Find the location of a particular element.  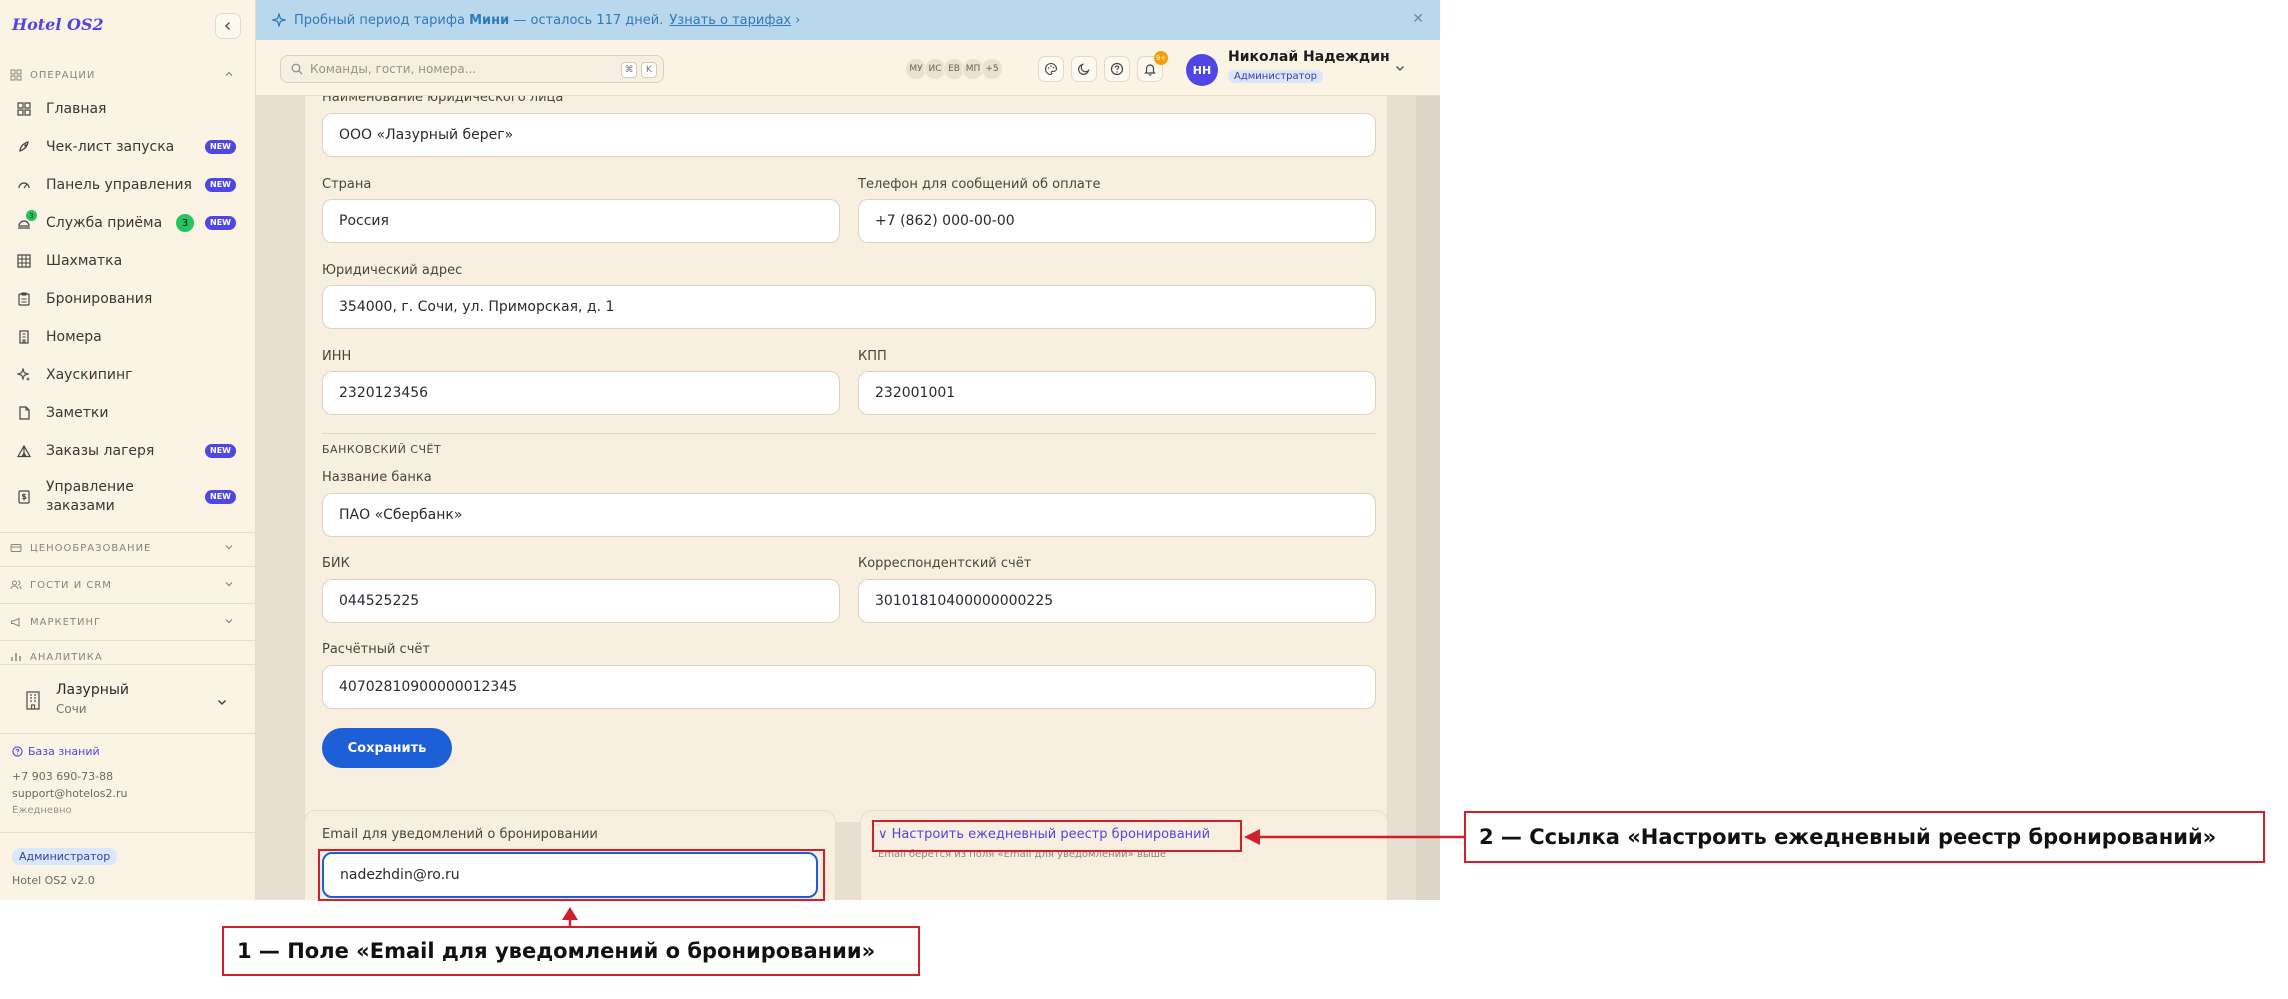

settlement-account-field: 40702810900000012345 is located at coordinates (849, 687).